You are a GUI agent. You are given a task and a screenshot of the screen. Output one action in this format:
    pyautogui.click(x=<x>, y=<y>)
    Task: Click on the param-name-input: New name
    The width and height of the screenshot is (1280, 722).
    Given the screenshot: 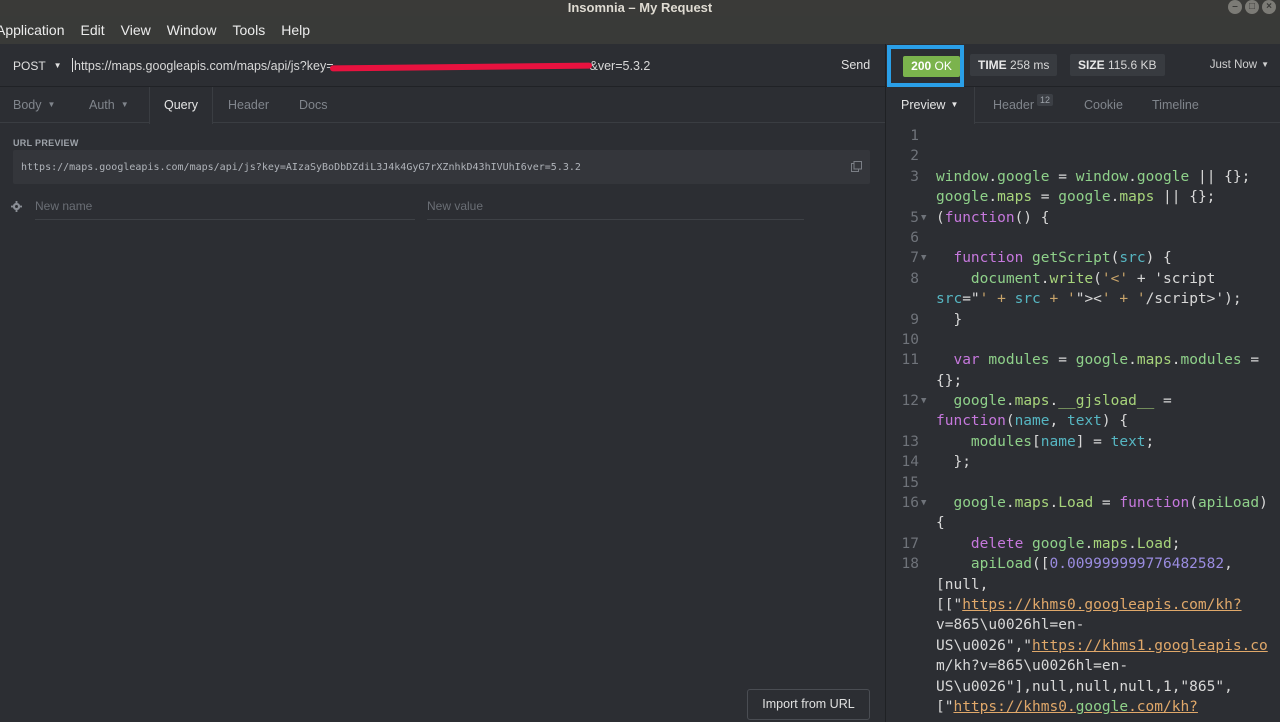 What is the action you would take?
    pyautogui.click(x=225, y=206)
    